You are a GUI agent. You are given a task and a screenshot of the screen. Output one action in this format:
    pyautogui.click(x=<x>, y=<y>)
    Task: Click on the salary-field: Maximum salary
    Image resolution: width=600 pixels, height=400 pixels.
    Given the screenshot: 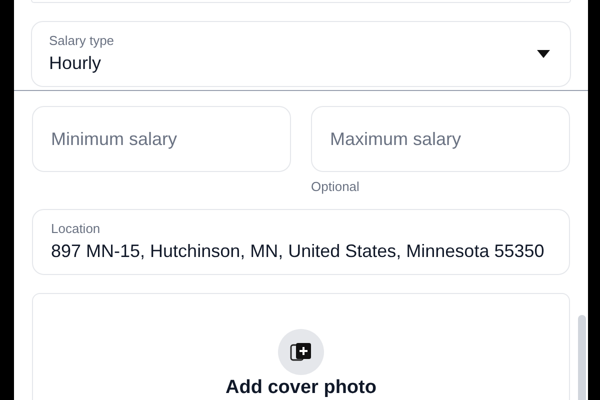 What is the action you would take?
    pyautogui.click(x=440, y=139)
    